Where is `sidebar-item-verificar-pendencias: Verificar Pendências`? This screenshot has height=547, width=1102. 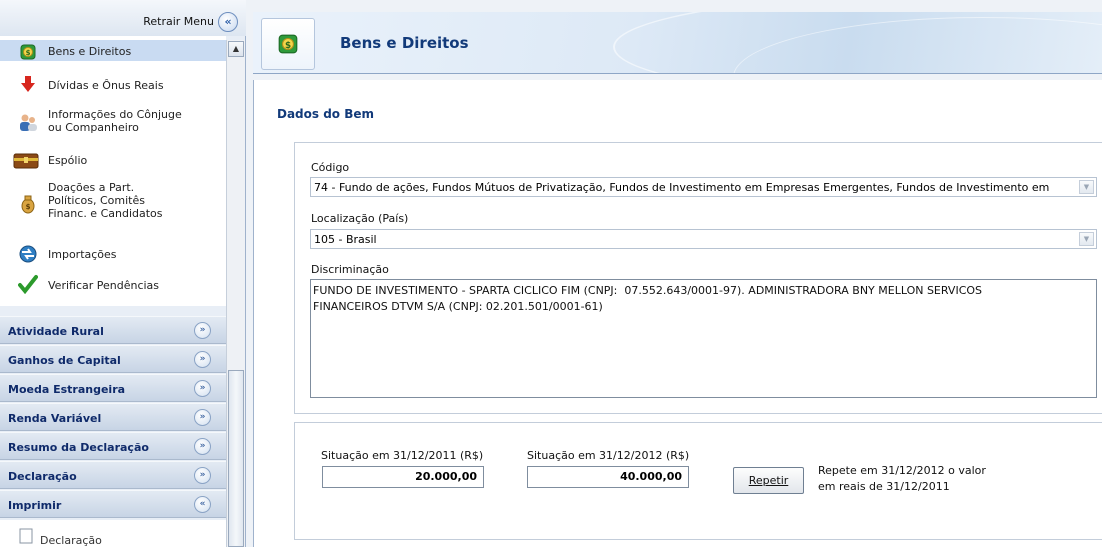
sidebar-item-verificar-pendencias: Verificar Pendências is located at coordinates (113, 286).